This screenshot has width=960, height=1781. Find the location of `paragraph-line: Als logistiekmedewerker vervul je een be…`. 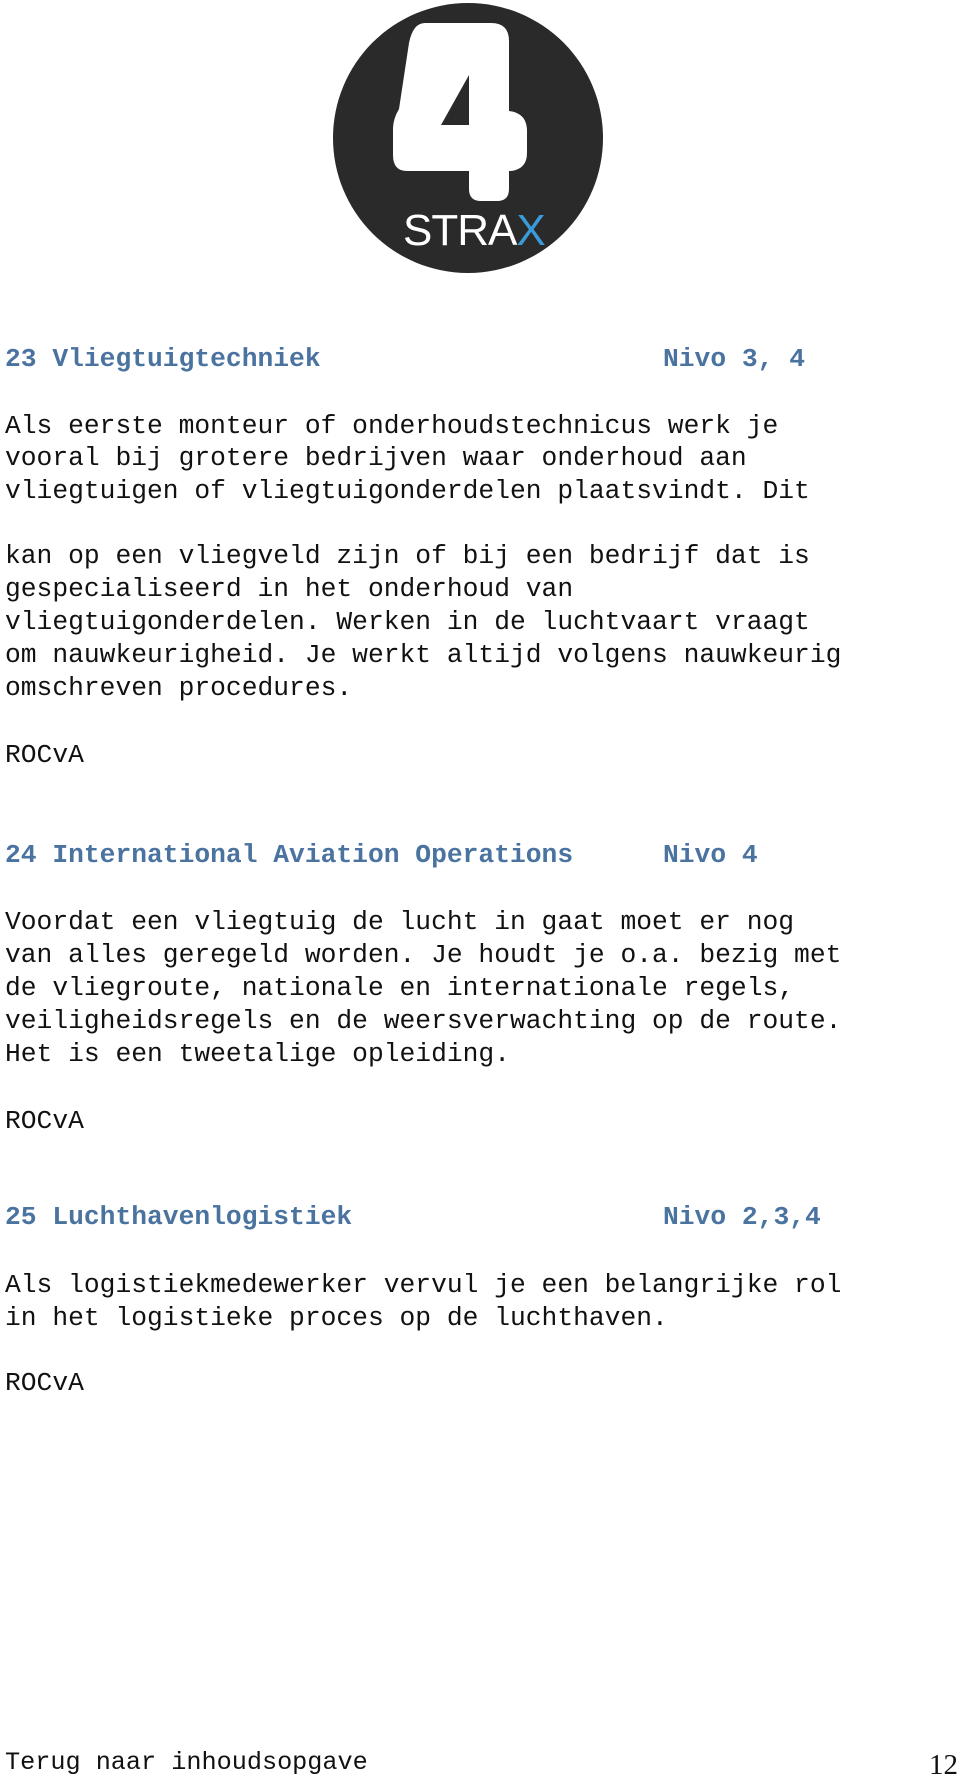

paragraph-line: Als logistiekmedewerker vervul je een be… is located at coordinates (423, 1285).